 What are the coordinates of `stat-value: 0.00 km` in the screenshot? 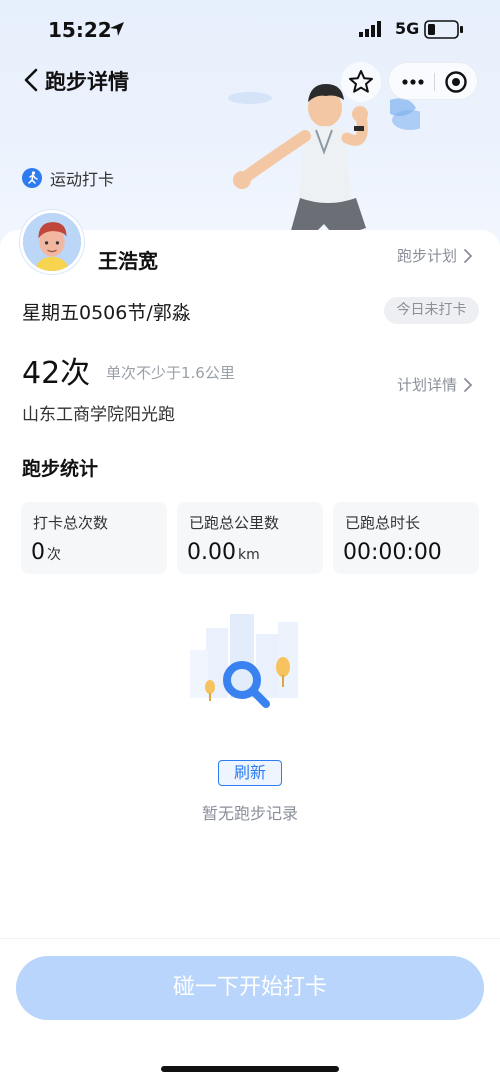 It's located at (223, 552).